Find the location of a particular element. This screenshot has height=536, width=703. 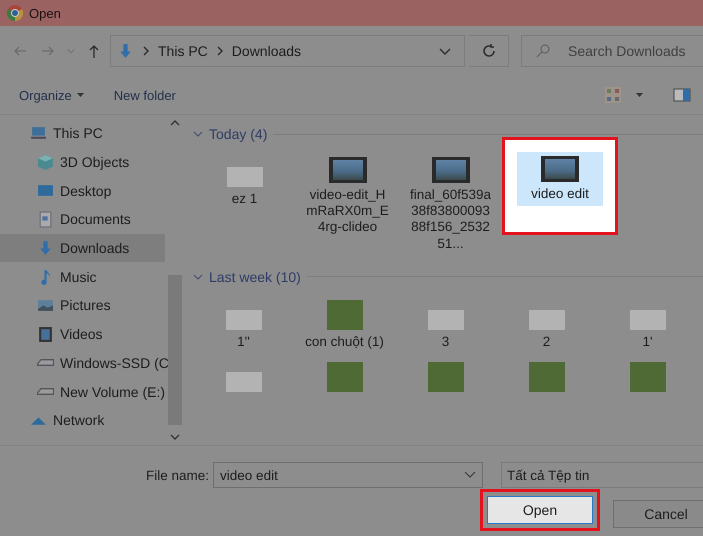

browser-logo-icon is located at coordinates (15, 13).